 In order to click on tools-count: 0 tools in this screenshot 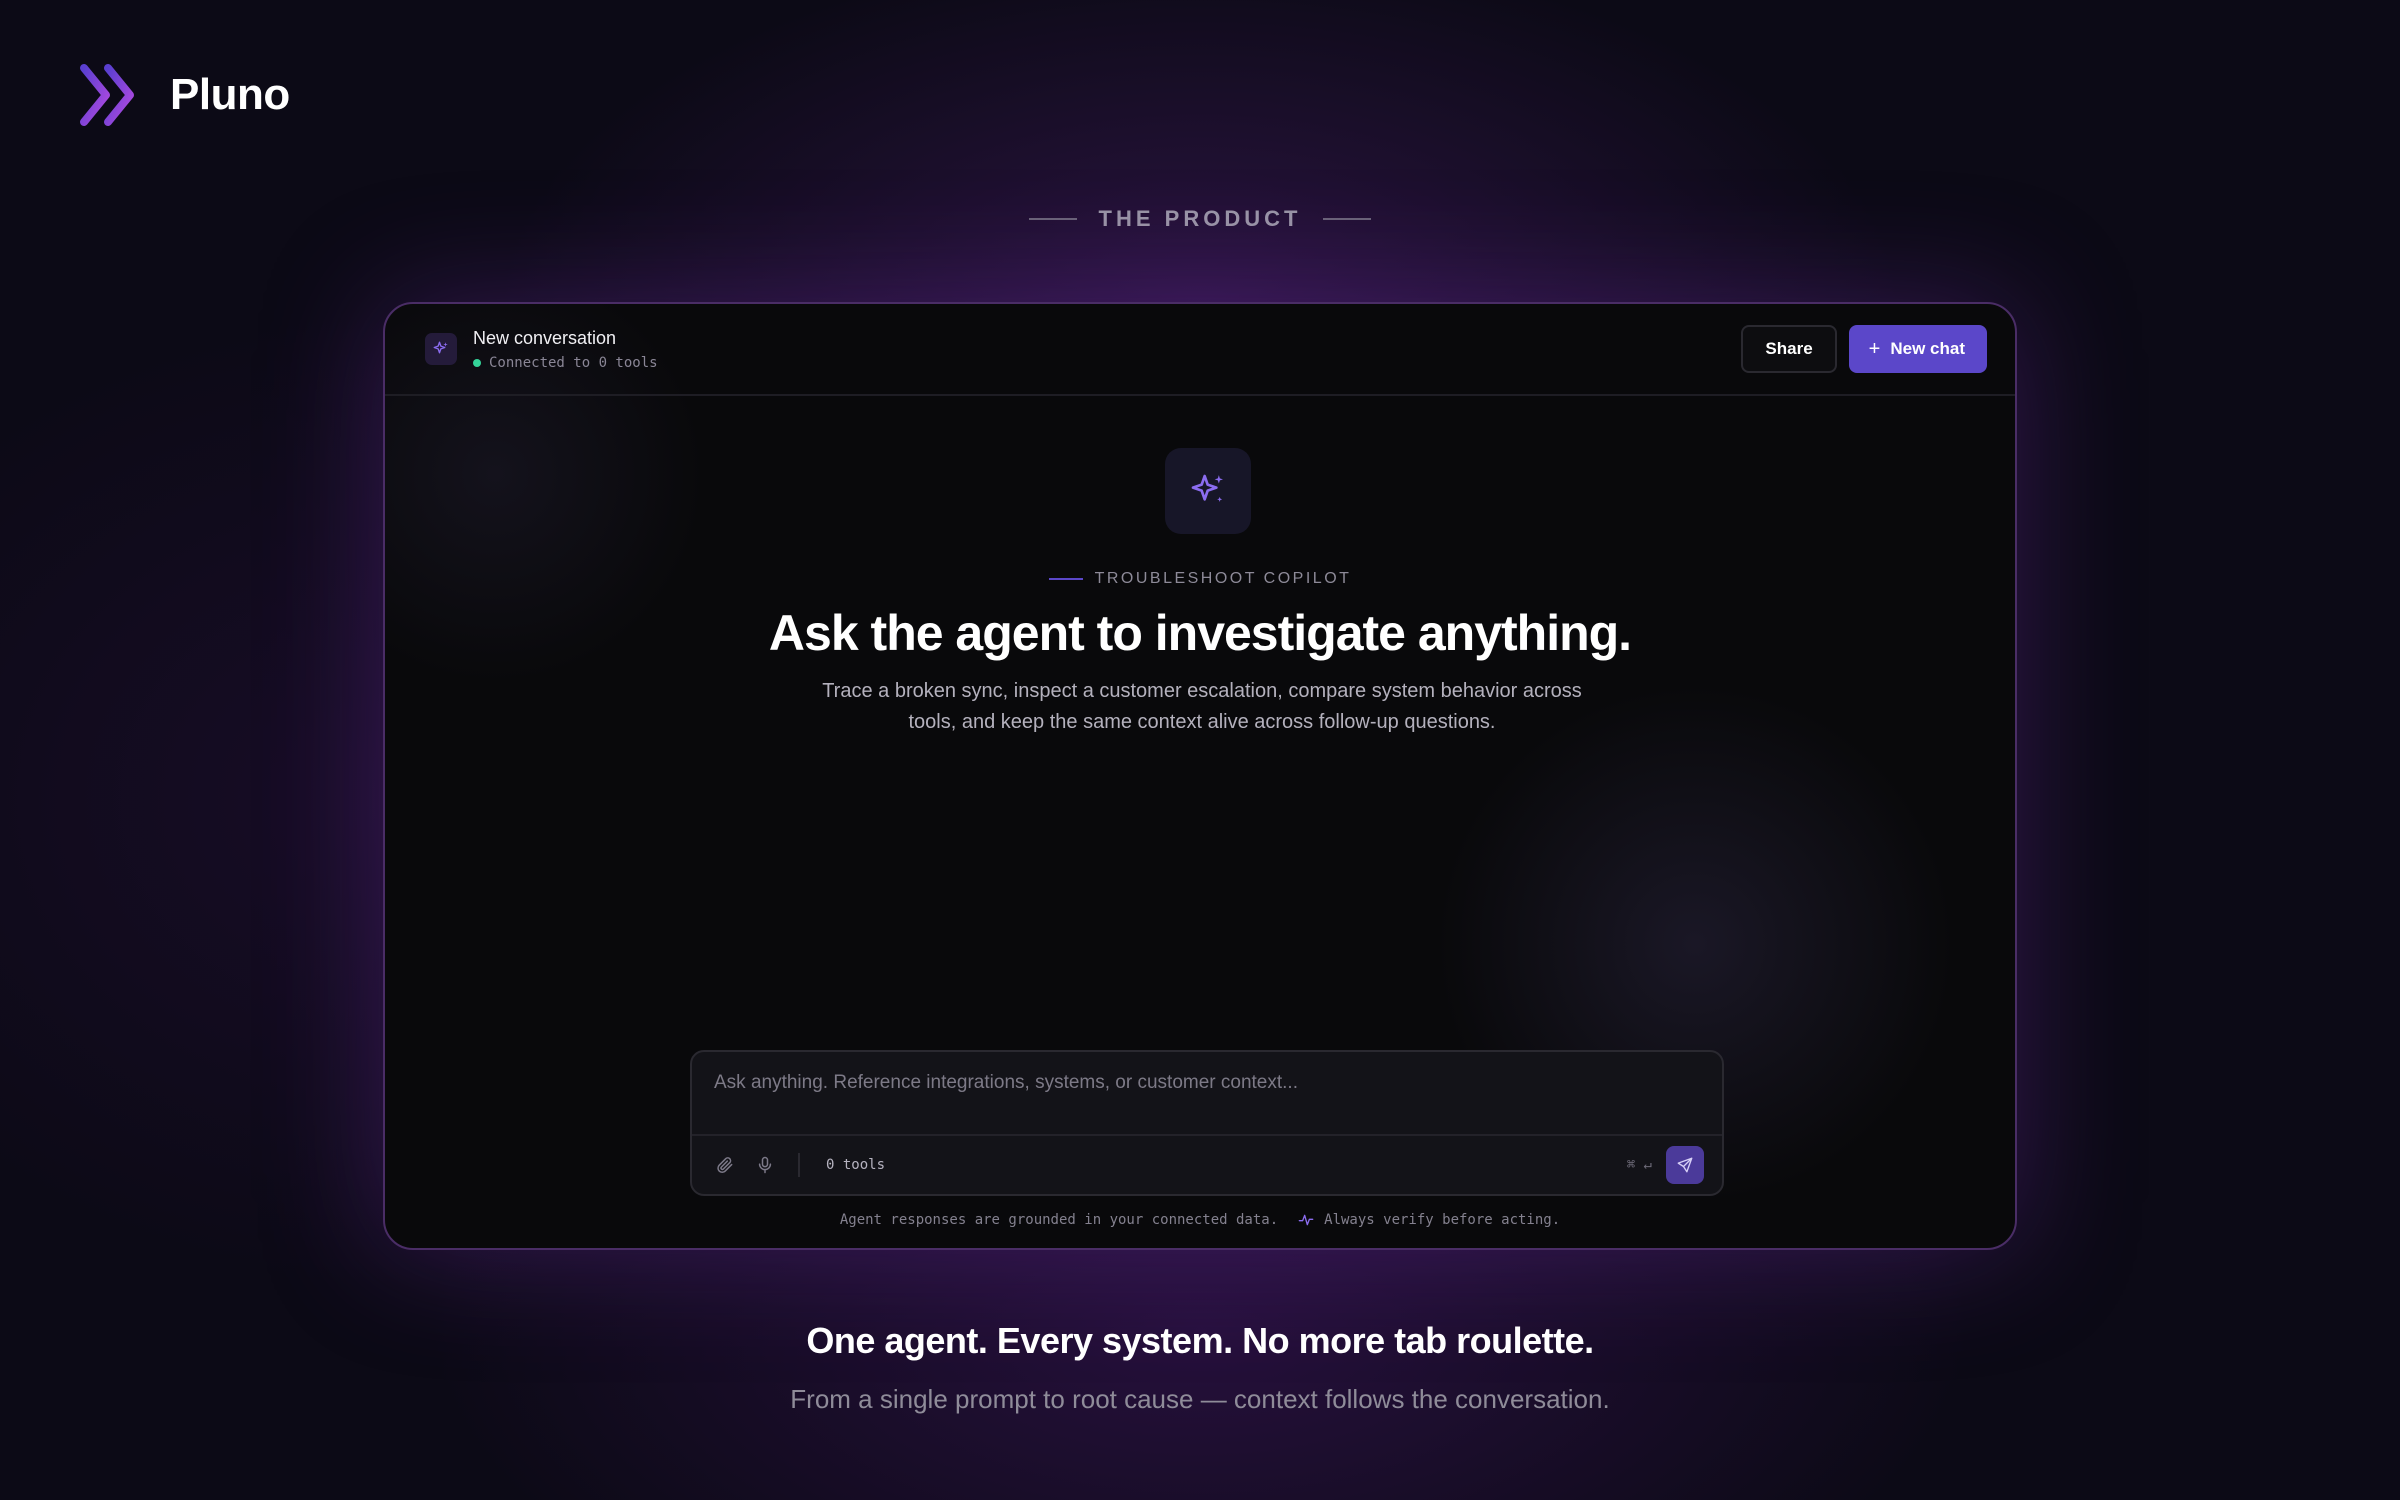, I will do `click(855, 1165)`.